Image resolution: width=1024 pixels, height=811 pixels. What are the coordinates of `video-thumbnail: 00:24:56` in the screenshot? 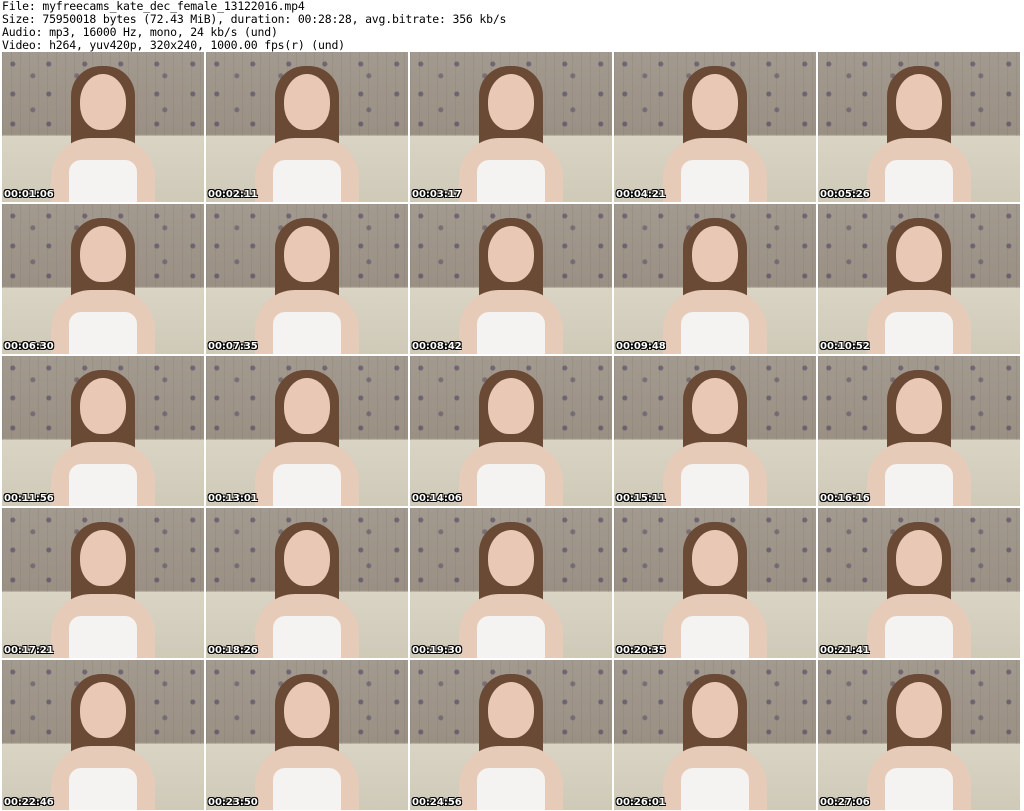 It's located at (511, 735).